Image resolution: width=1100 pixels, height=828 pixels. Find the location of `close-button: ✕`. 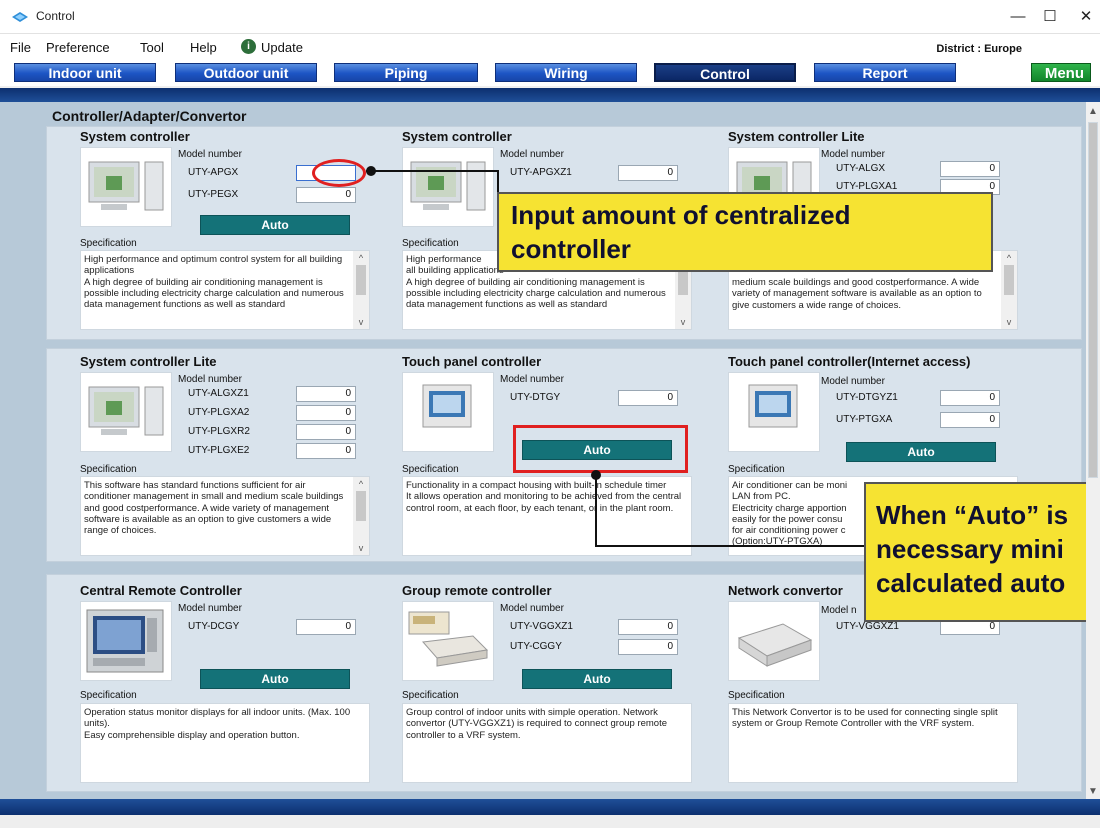

close-button: ✕ is located at coordinates (1083, 17).